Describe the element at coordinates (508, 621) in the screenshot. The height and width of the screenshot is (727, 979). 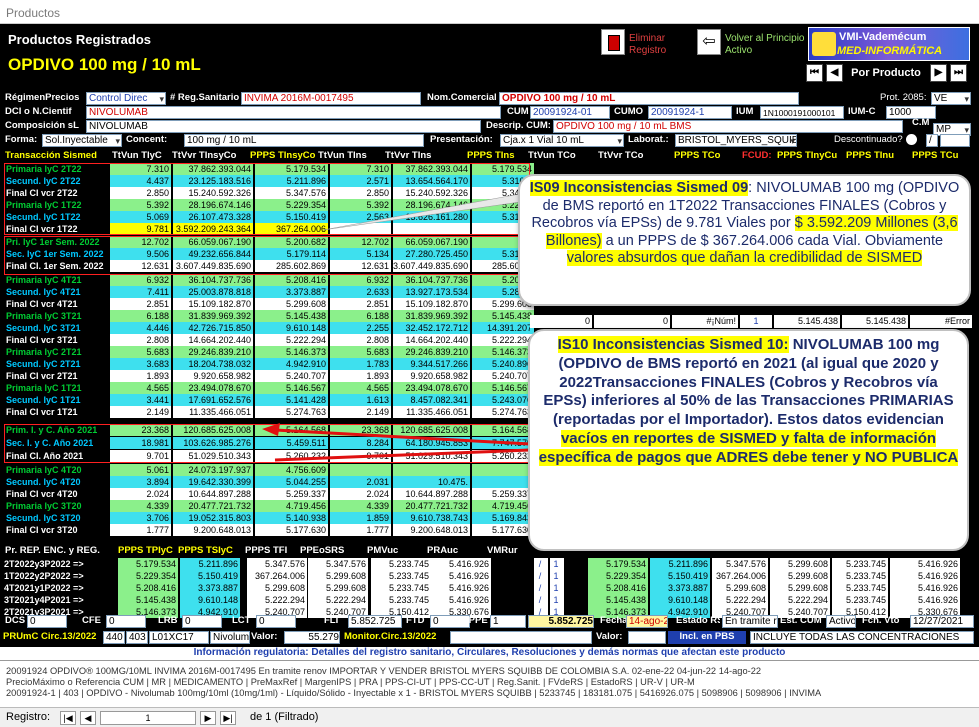
I see `status-fcppe-v: 1` at that location.